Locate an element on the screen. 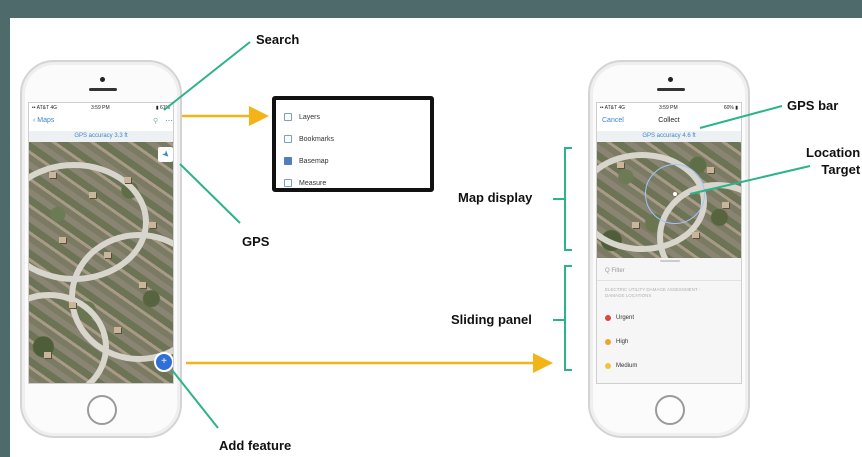 This screenshot has height=457, width=862. search-callout-line is located at coordinates (207, 76).